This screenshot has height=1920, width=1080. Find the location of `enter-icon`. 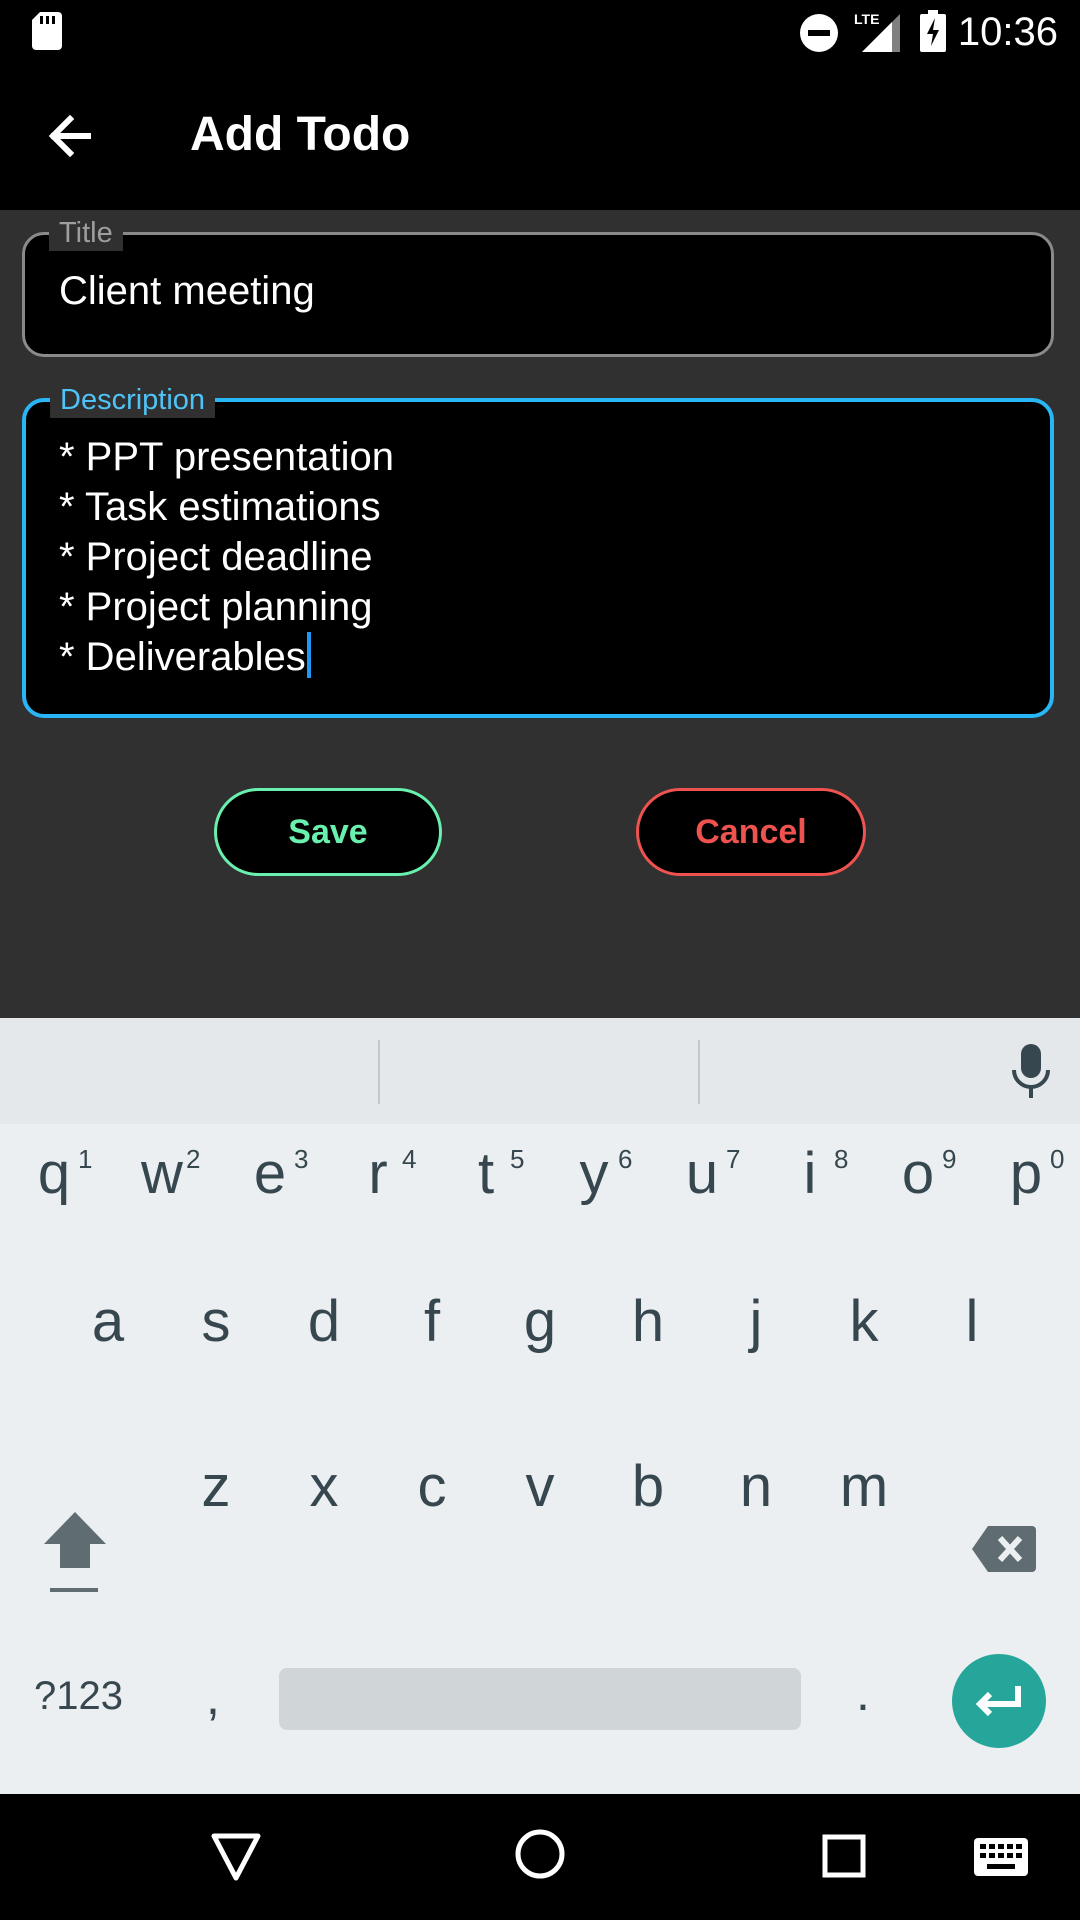

enter-icon is located at coordinates (998, 1701).